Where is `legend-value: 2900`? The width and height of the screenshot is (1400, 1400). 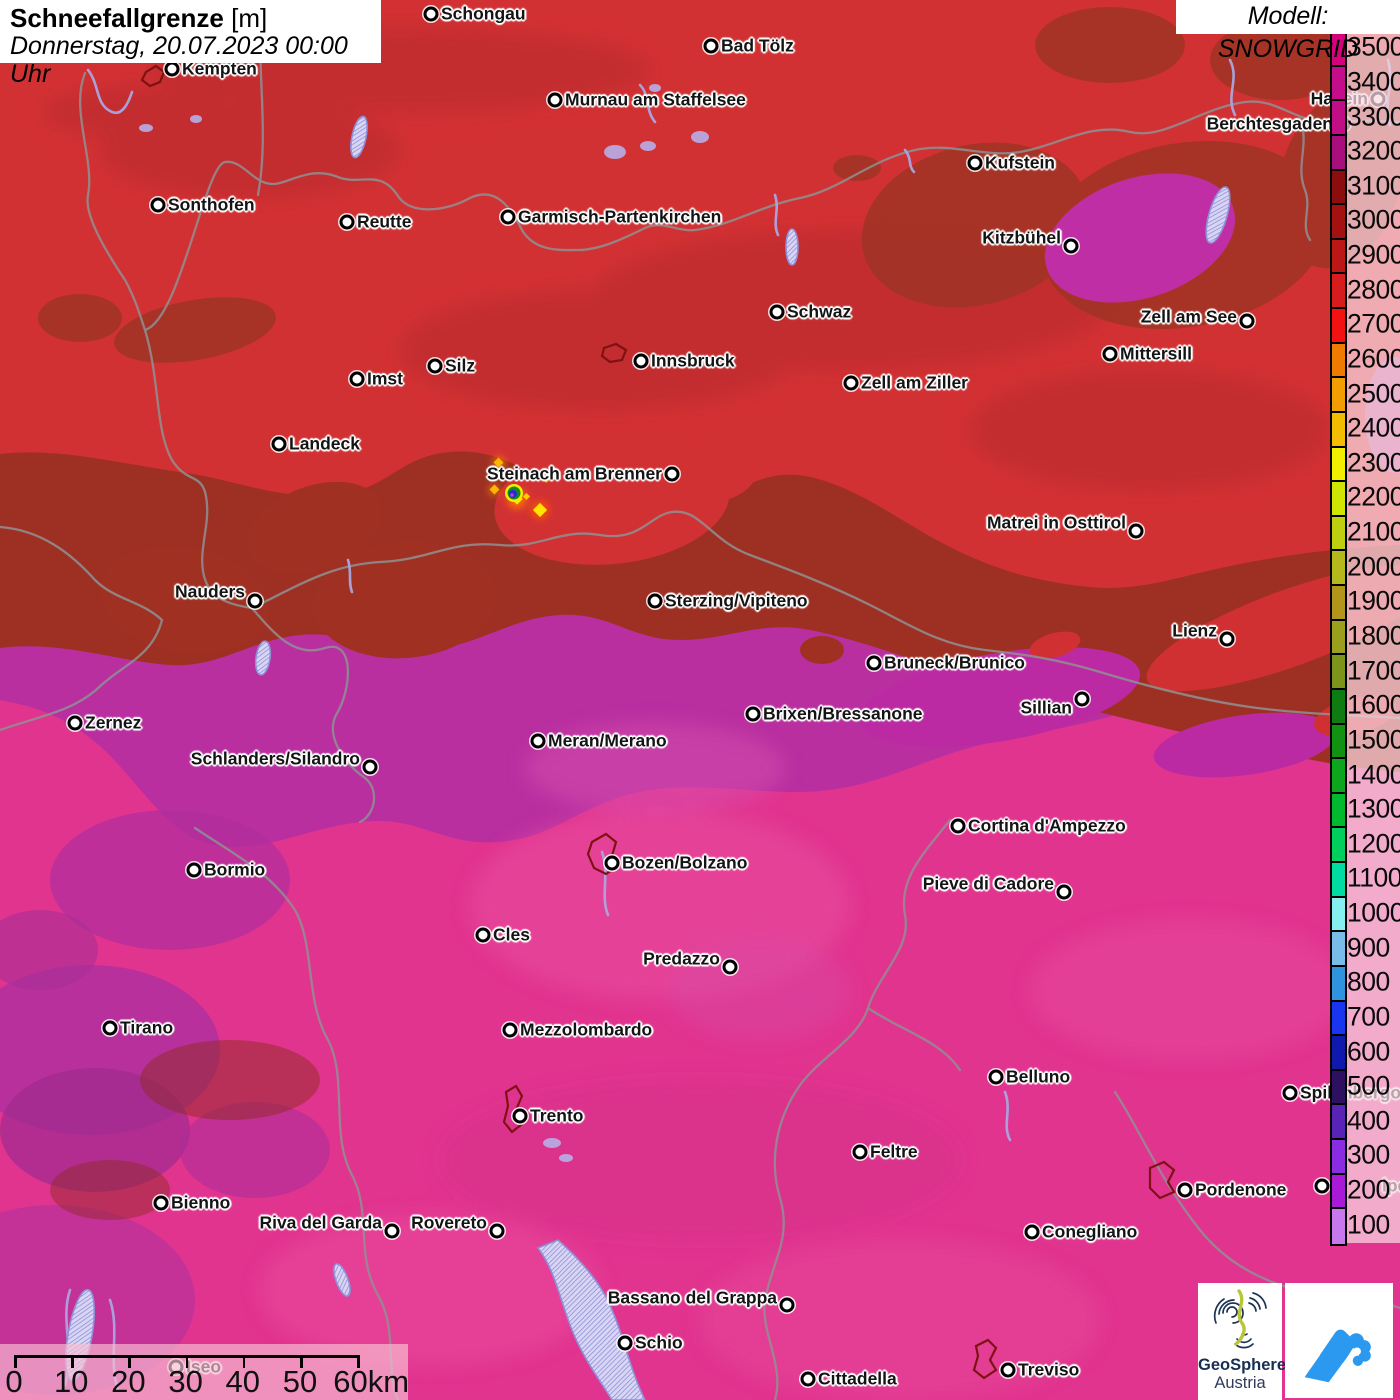
legend-value: 2900 is located at coordinates (1373, 254).